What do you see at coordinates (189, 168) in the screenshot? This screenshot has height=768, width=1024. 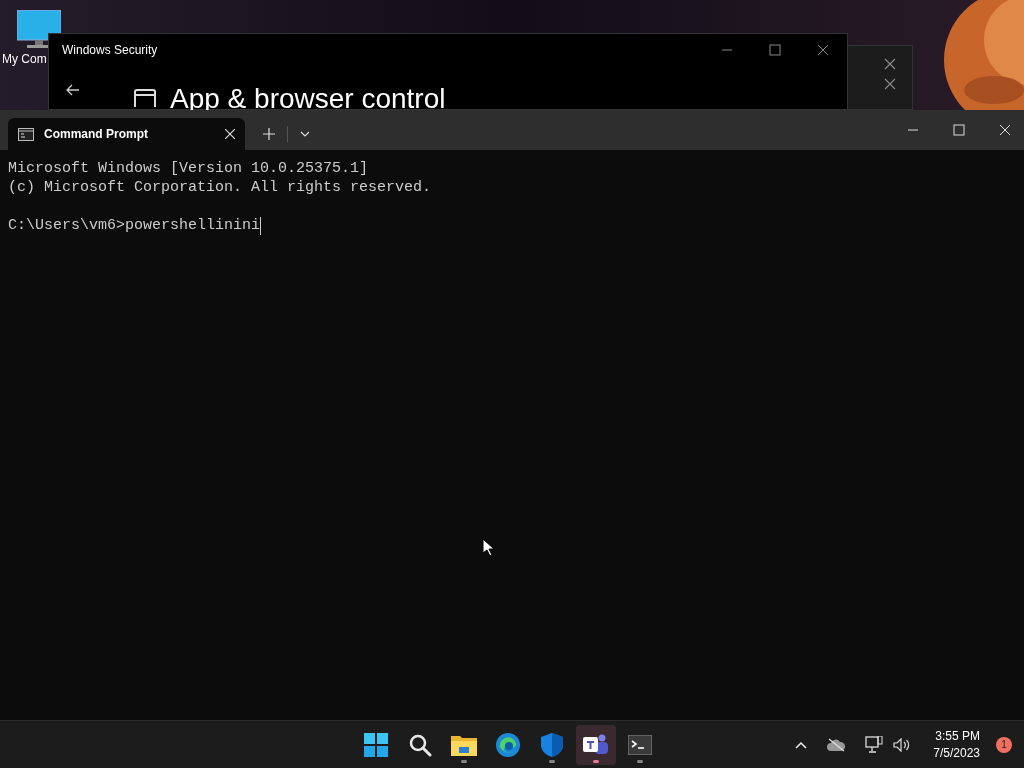 I see `console-output-line: Microsoft Windows [Version 10.0.25375.1]` at bounding box center [189, 168].